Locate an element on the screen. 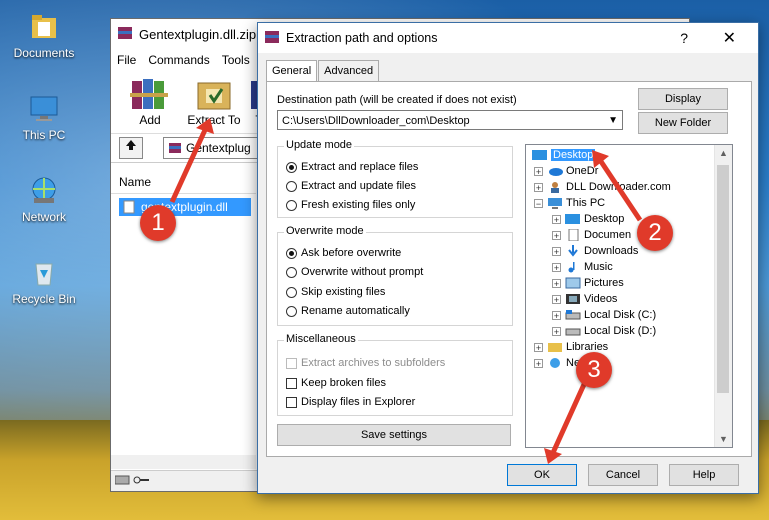 Image resolution: width=769 pixels, height=520 pixels. annotation-badge-1: 1 is located at coordinates (158, 223).